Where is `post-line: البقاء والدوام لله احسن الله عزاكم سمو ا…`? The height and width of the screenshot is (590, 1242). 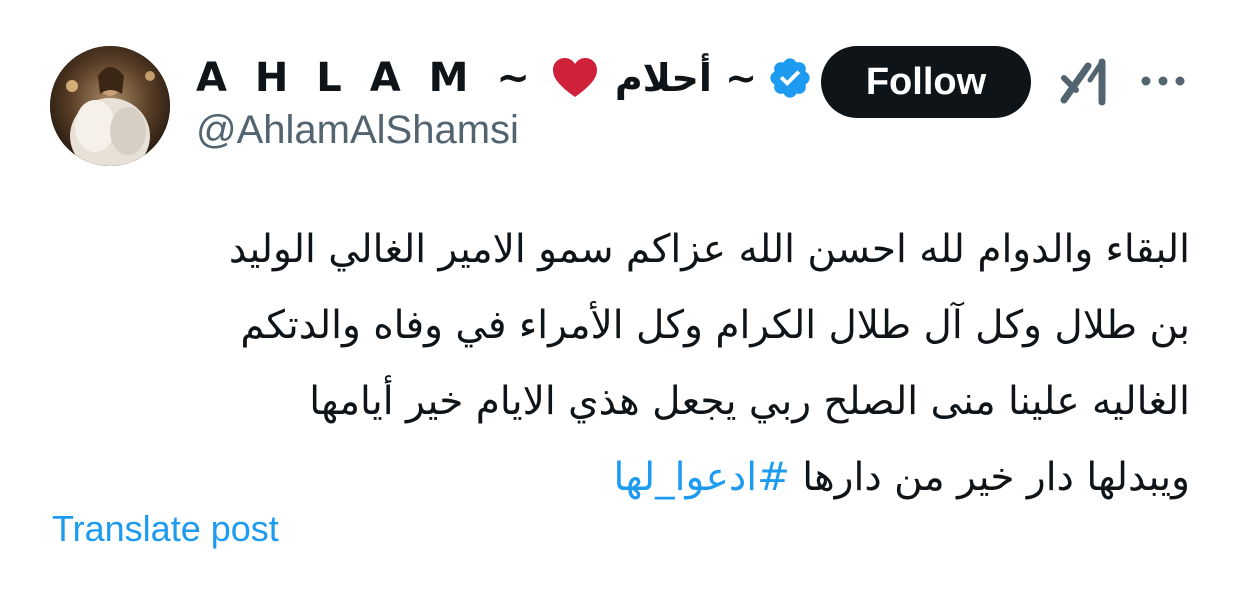 post-line: البقاء والدوام لله احسن الله عزاكم سمو ا… is located at coordinates (709, 249).